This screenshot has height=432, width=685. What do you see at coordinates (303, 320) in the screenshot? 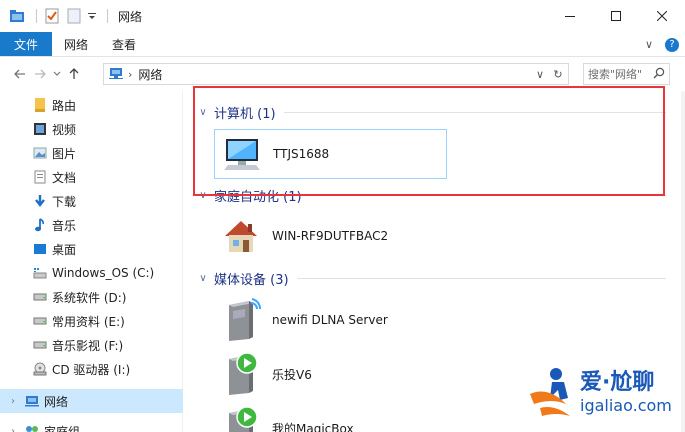
I see `network-item-newifi-dlna-server: newifi DLNA Server` at bounding box center [303, 320].